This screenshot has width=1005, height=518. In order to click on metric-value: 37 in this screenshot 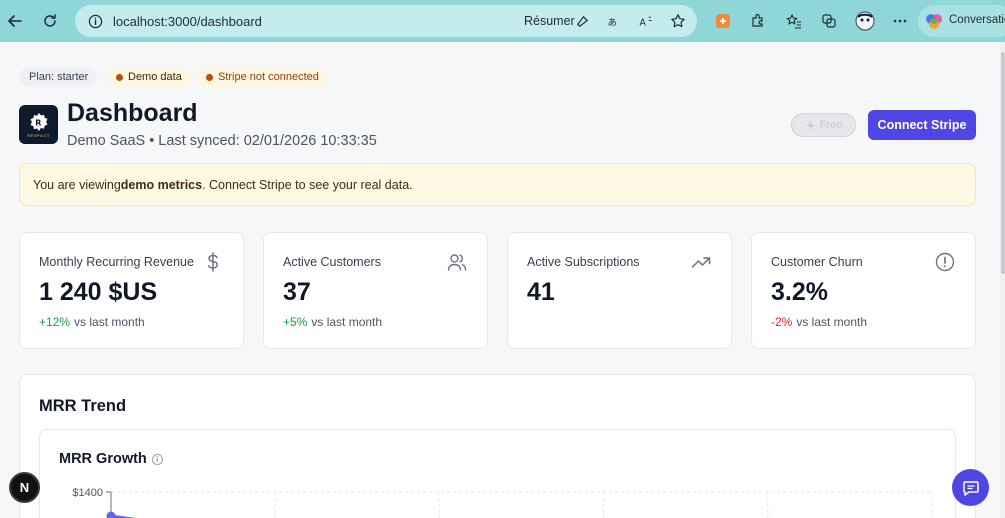, I will do `click(297, 292)`.